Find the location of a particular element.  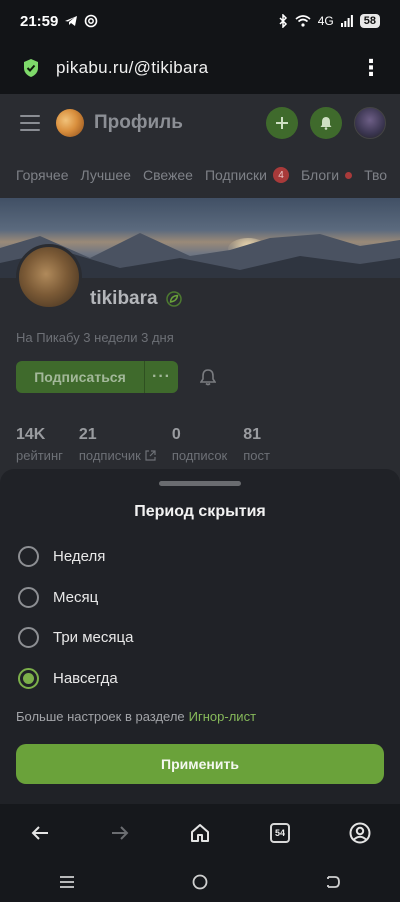

stat-posts: 81 пост is located at coordinates (256, 444).